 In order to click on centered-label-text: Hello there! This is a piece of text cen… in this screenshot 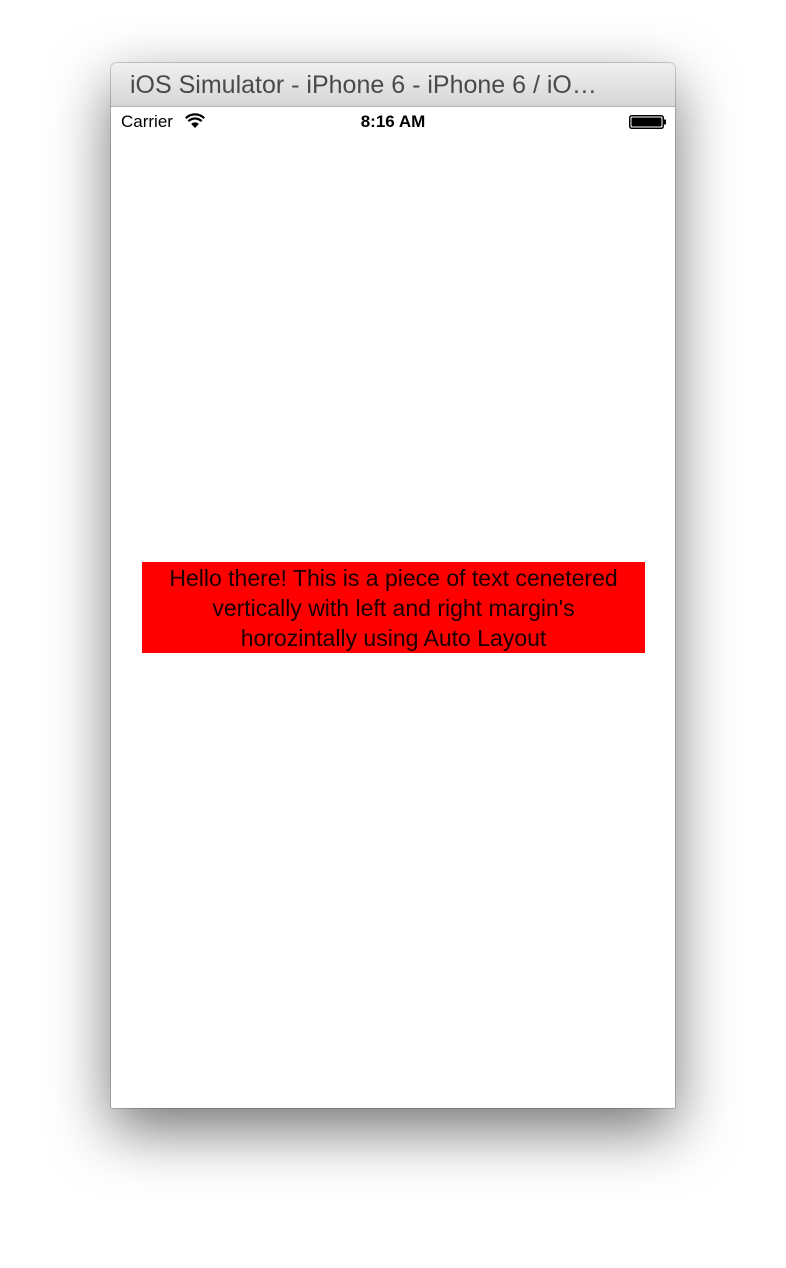, I will do `click(393, 607)`.